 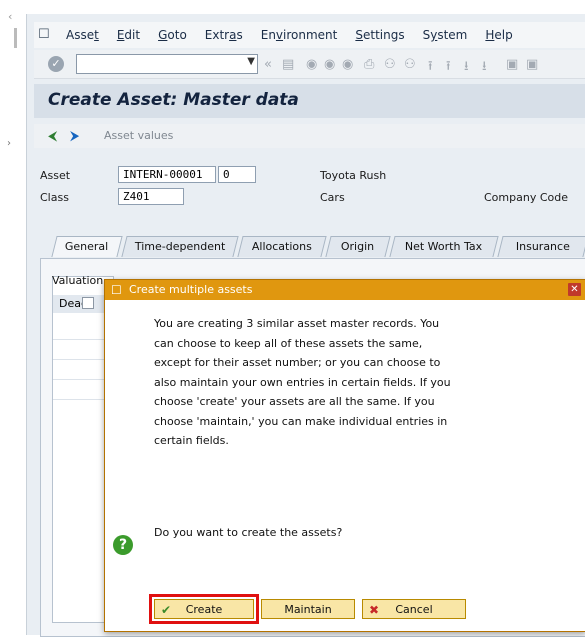 I want to click on tab-net-worth-tax: Net Worth Tax, so click(x=444, y=246).